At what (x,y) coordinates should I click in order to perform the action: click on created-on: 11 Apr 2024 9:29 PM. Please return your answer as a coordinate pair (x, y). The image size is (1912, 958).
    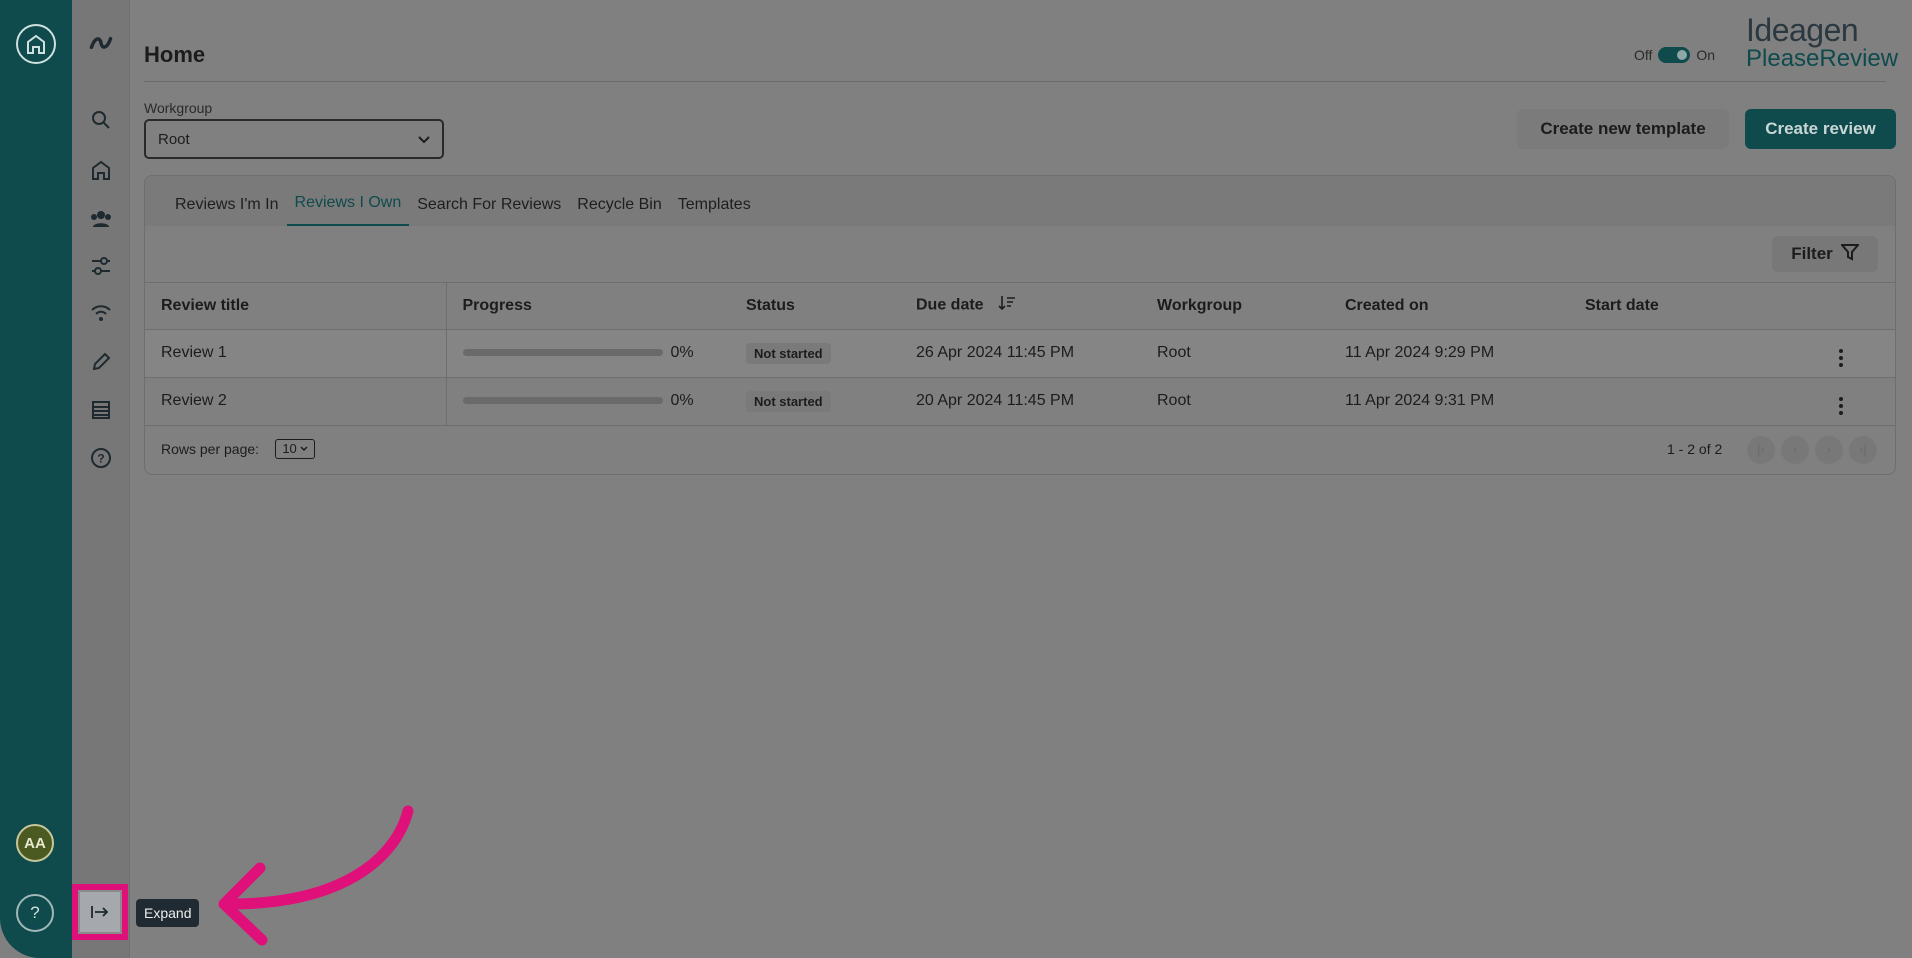
    Looking at the image, I should click on (1449, 353).